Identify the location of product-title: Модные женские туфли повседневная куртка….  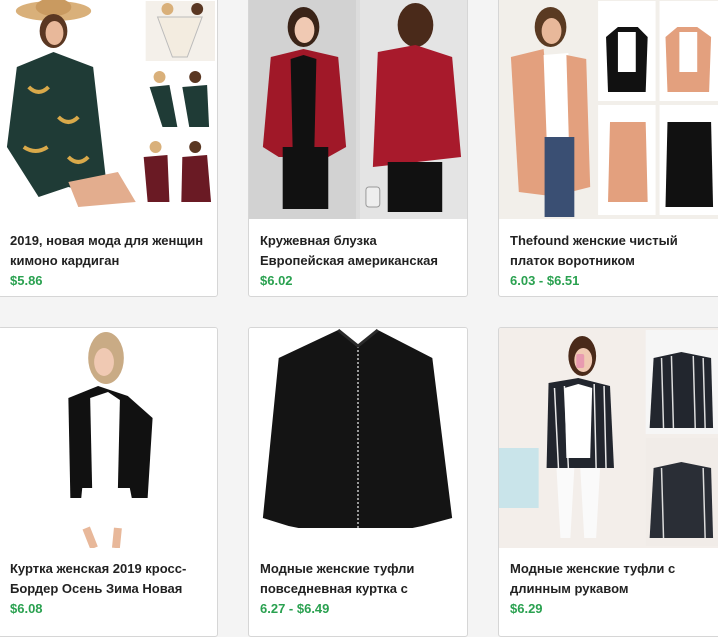
(359, 579).